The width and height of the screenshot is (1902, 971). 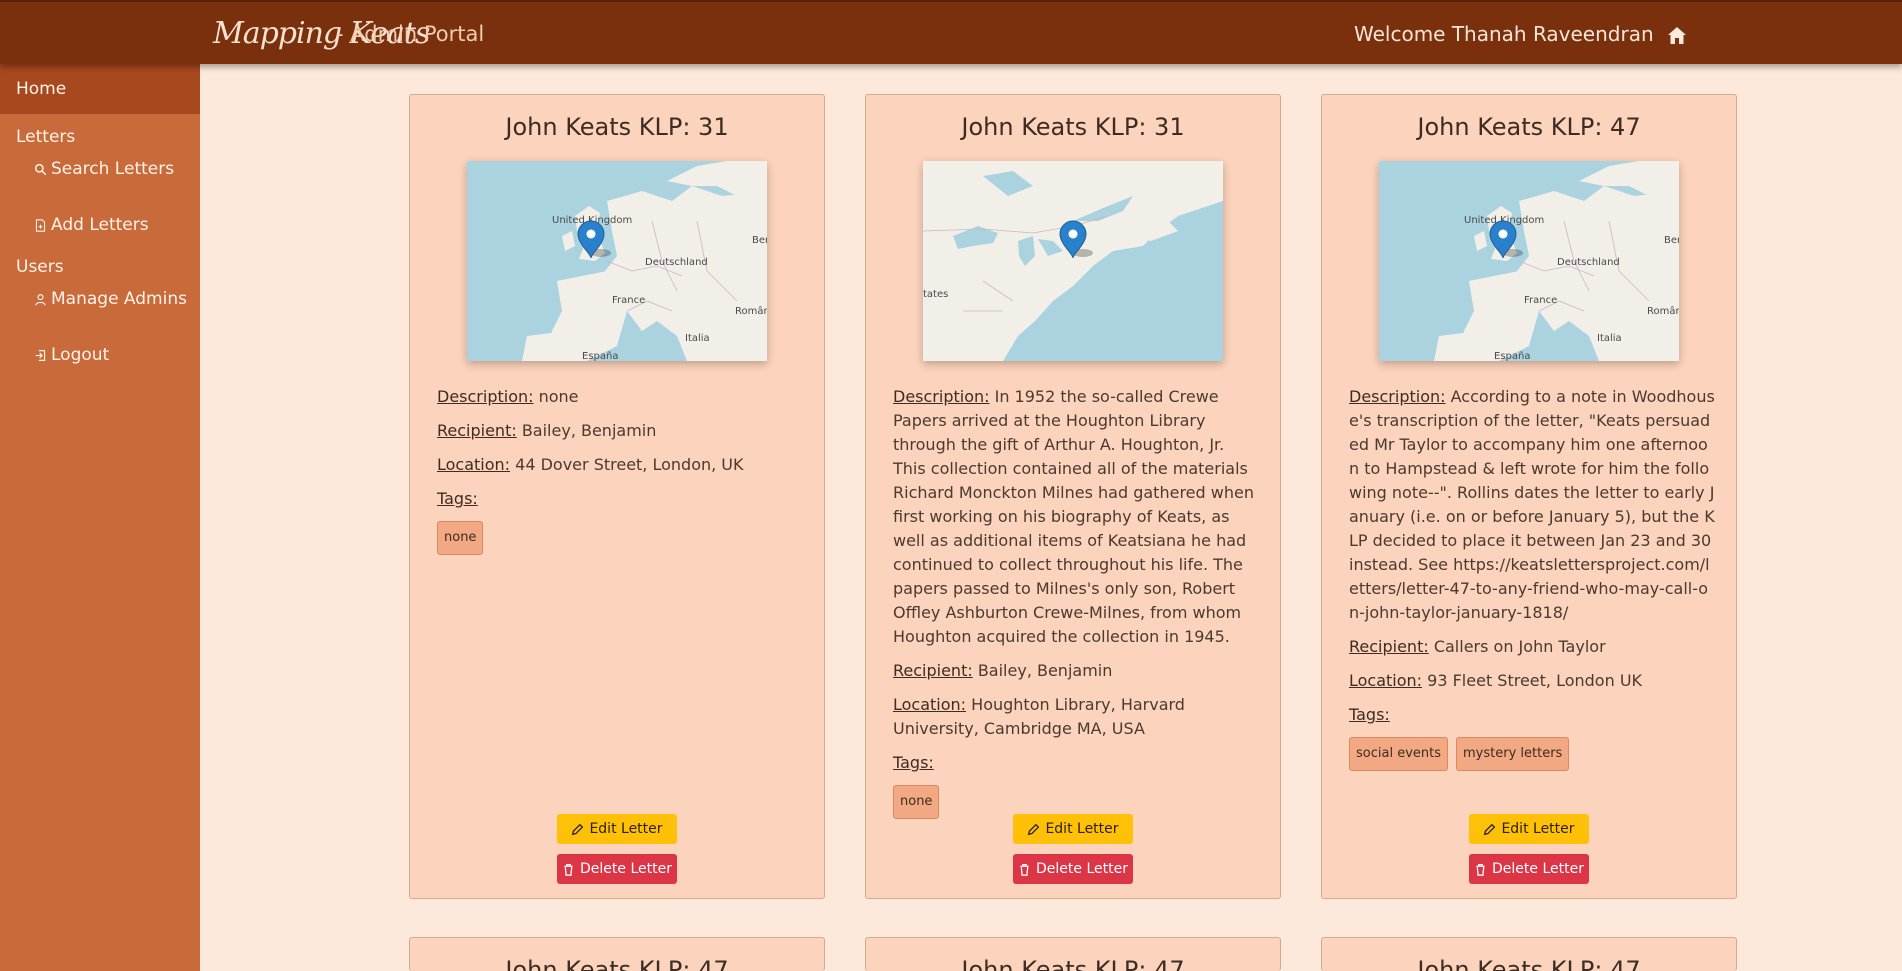 I want to click on location-value: 93 Fleet Street, London UK, so click(x=1535, y=680).